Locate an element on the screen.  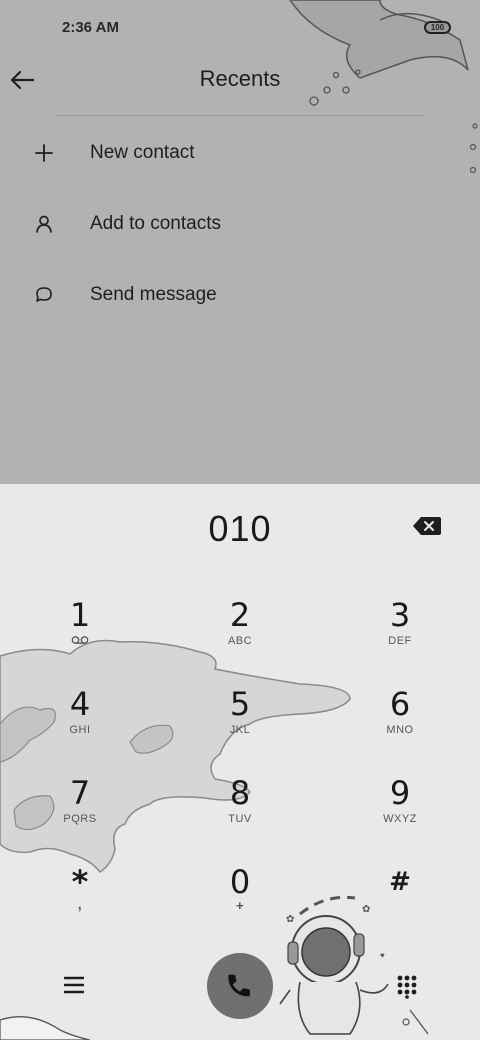
key-letters: PQRS is located at coordinates (80, 819).